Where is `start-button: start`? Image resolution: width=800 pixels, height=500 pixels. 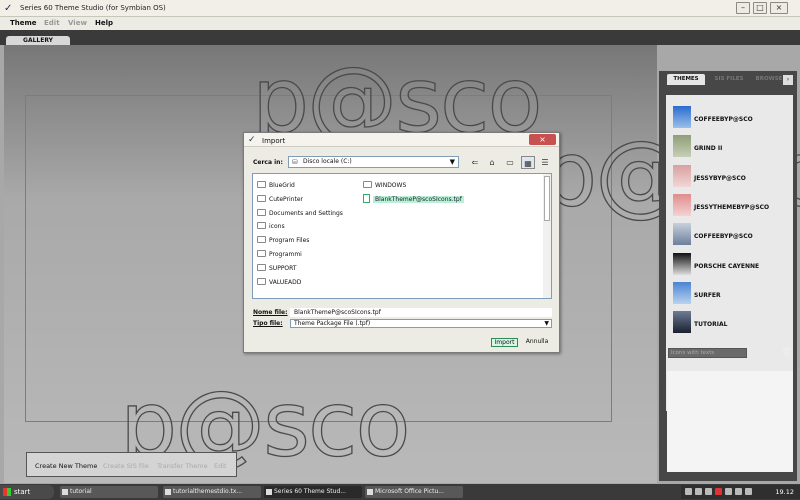 start-button: start is located at coordinates (27, 492).